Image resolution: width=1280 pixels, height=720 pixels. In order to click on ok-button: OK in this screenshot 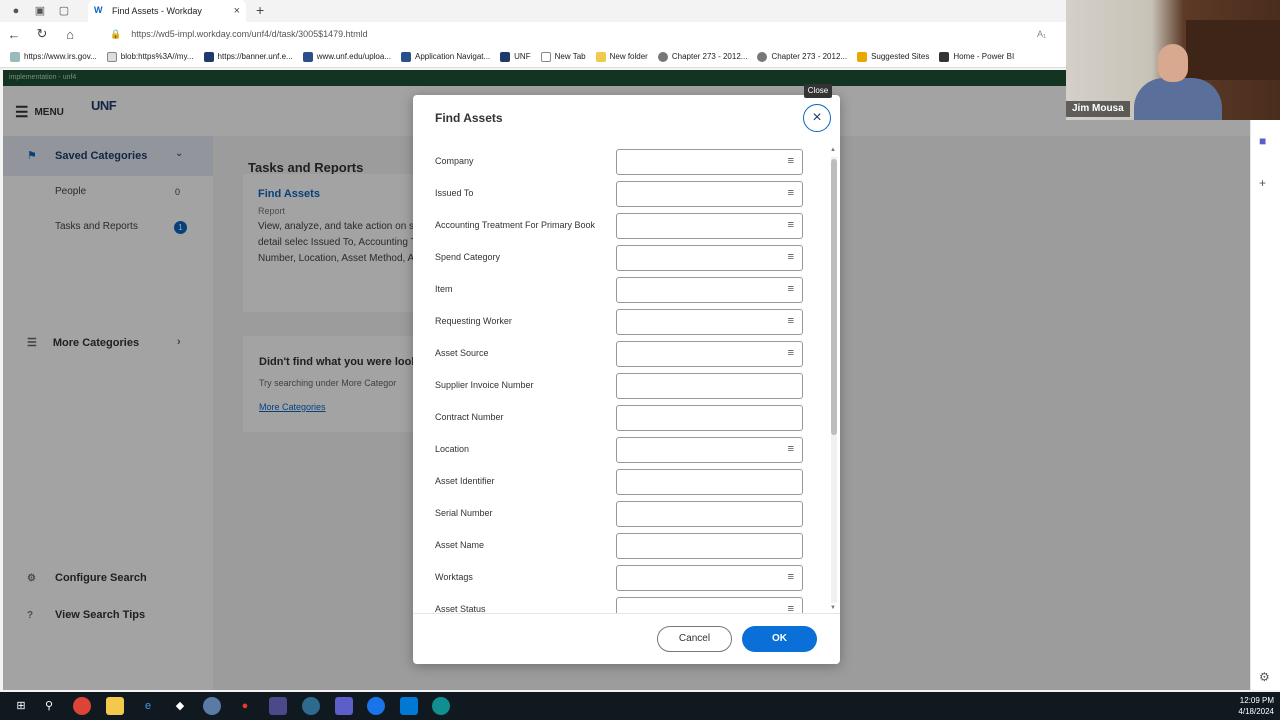, I will do `click(779, 639)`.